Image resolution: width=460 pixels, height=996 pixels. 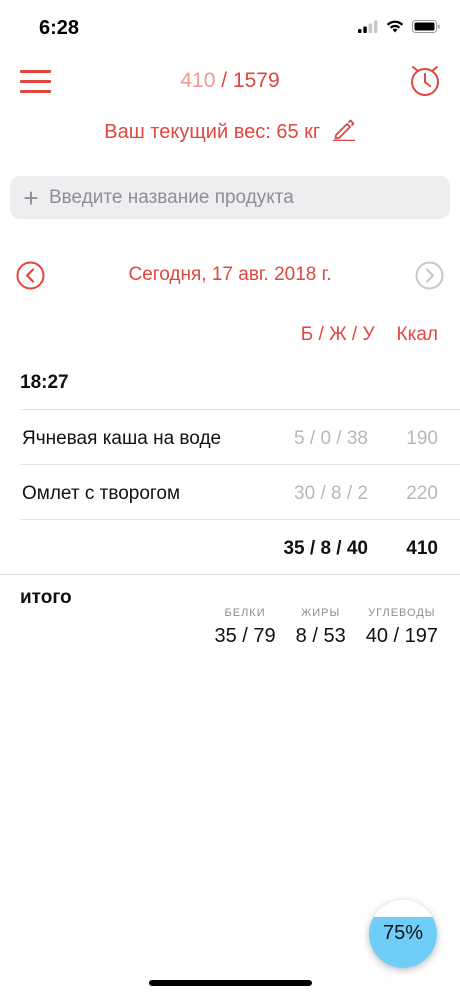 I want to click on subtotal-kcal: 410, so click(x=422, y=548).